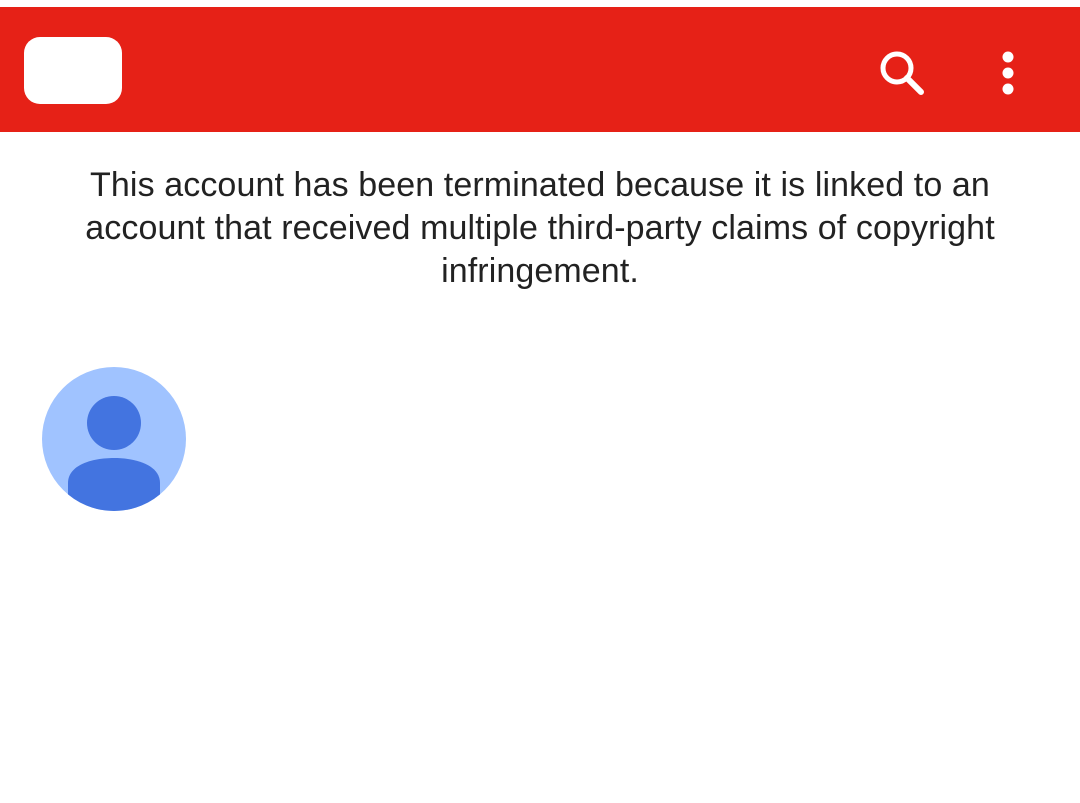 Image resolution: width=1080 pixels, height=803 pixels. I want to click on channel-avatar, so click(114, 439).